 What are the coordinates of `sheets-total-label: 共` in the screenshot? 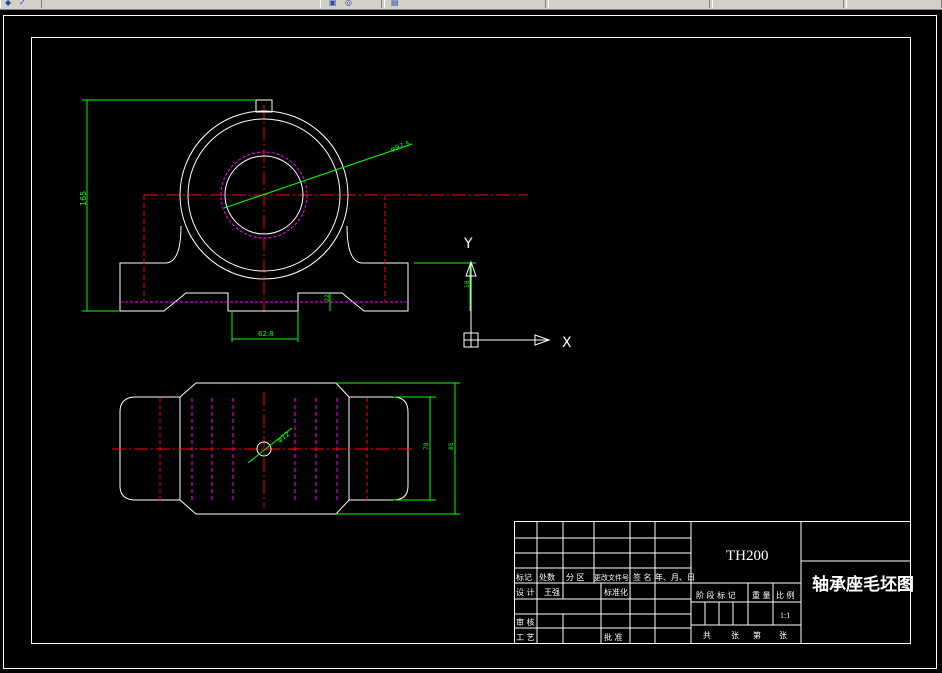 It's located at (707, 635).